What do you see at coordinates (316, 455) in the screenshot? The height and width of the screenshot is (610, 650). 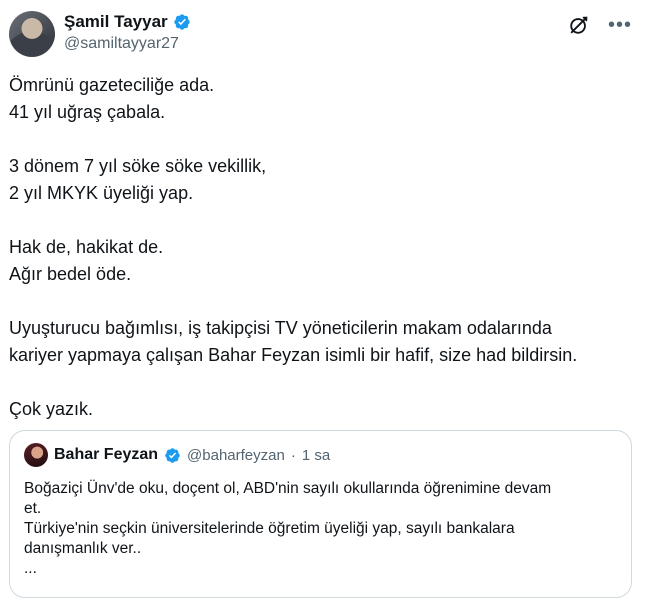 I see `quoted-timestamp: 1 sa` at bounding box center [316, 455].